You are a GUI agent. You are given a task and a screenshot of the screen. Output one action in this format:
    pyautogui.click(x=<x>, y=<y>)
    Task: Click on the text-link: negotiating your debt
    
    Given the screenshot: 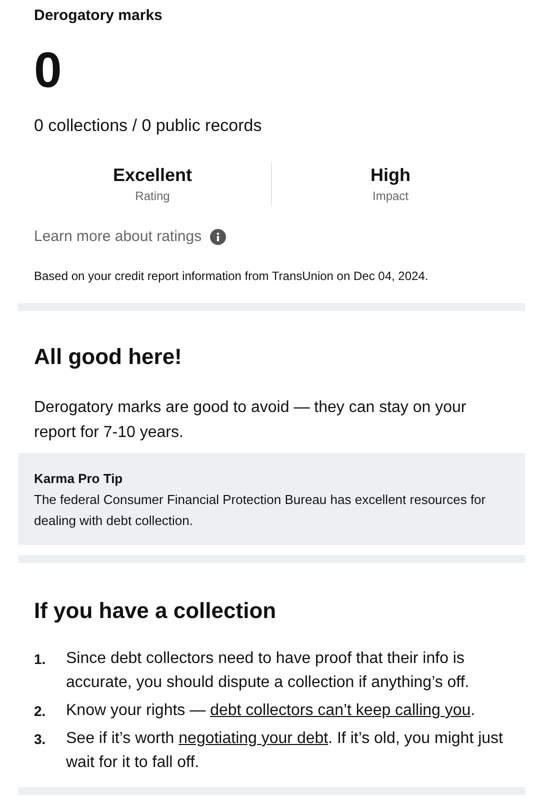 What is the action you would take?
    pyautogui.click(x=253, y=738)
    